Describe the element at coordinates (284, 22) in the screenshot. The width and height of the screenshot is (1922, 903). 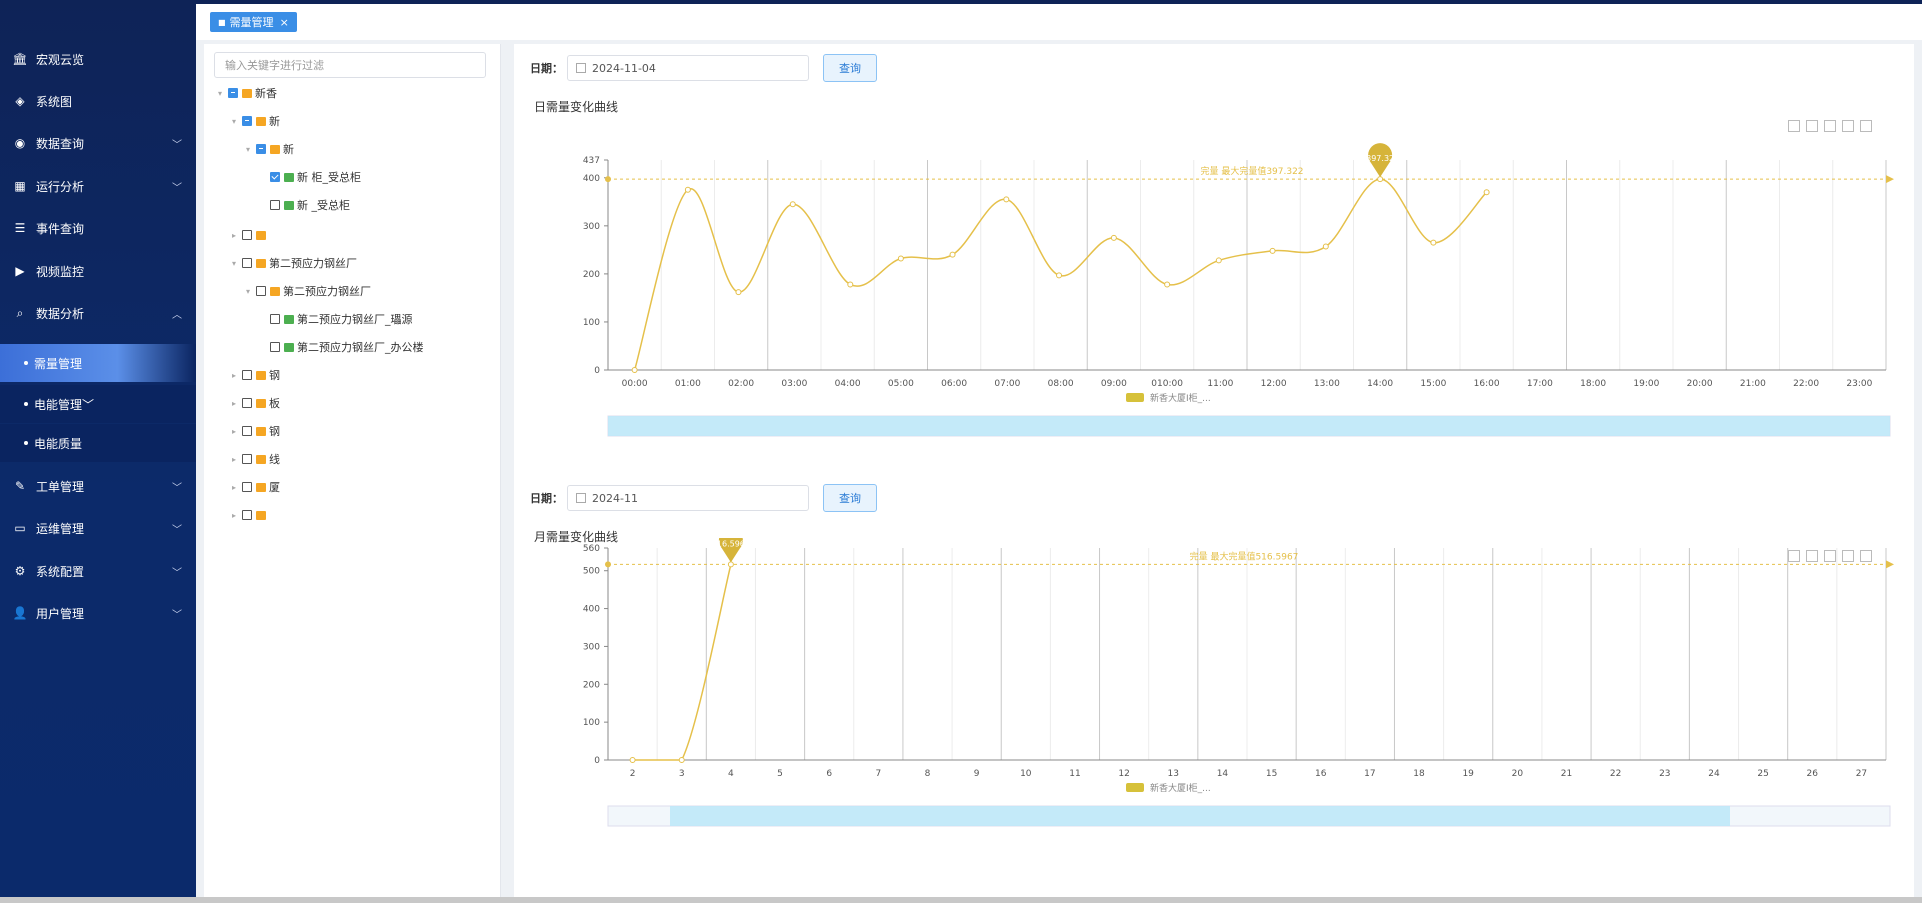
I see `close-icon: ×` at that location.